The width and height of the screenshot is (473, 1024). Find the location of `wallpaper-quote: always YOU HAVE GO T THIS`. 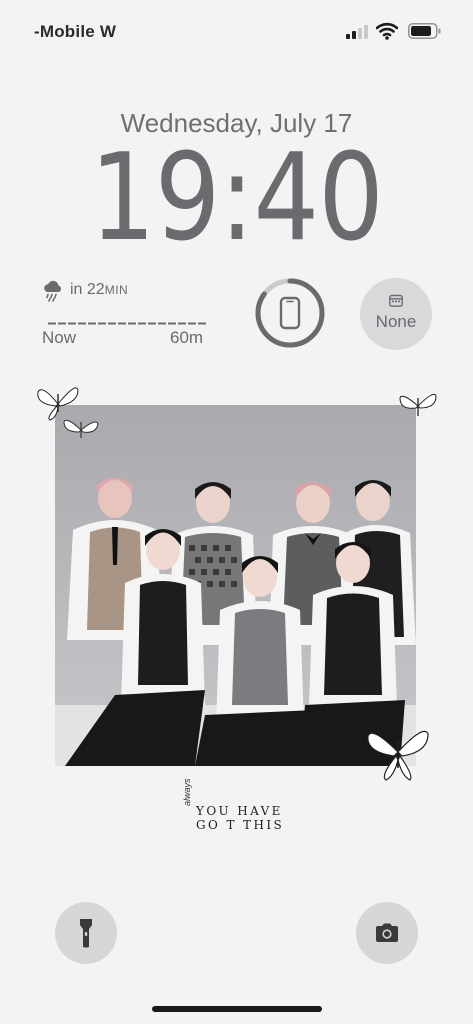

wallpaper-quote: always YOU HAVE GO T THIS is located at coordinates (242, 805).